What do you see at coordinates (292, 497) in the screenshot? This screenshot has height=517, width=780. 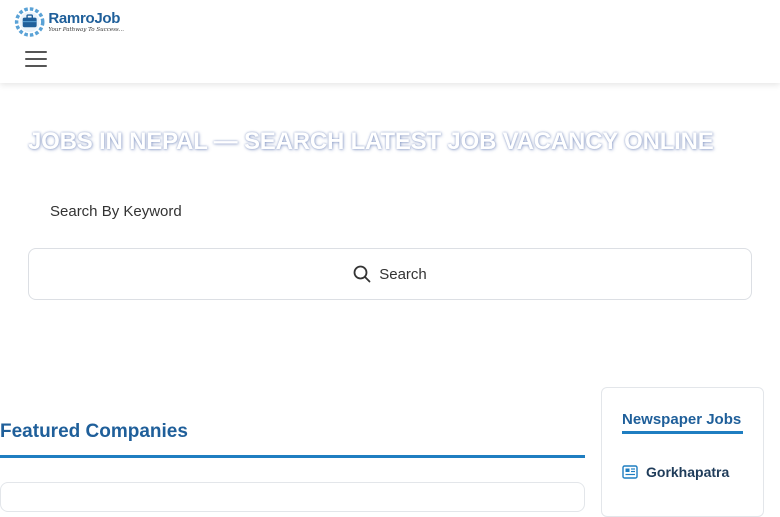 I see `featured-company-card` at bounding box center [292, 497].